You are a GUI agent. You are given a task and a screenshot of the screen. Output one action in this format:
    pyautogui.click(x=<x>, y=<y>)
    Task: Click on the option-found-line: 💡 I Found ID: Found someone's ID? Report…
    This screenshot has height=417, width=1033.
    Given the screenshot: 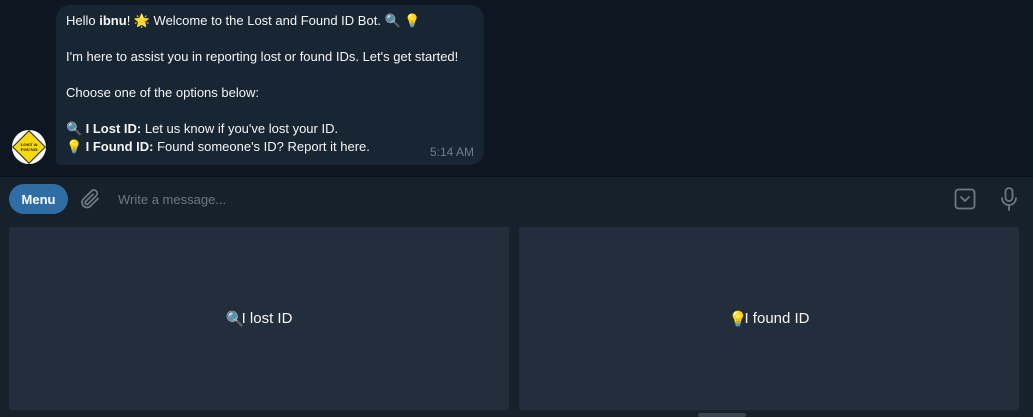 What is the action you would take?
    pyautogui.click(x=270, y=147)
    